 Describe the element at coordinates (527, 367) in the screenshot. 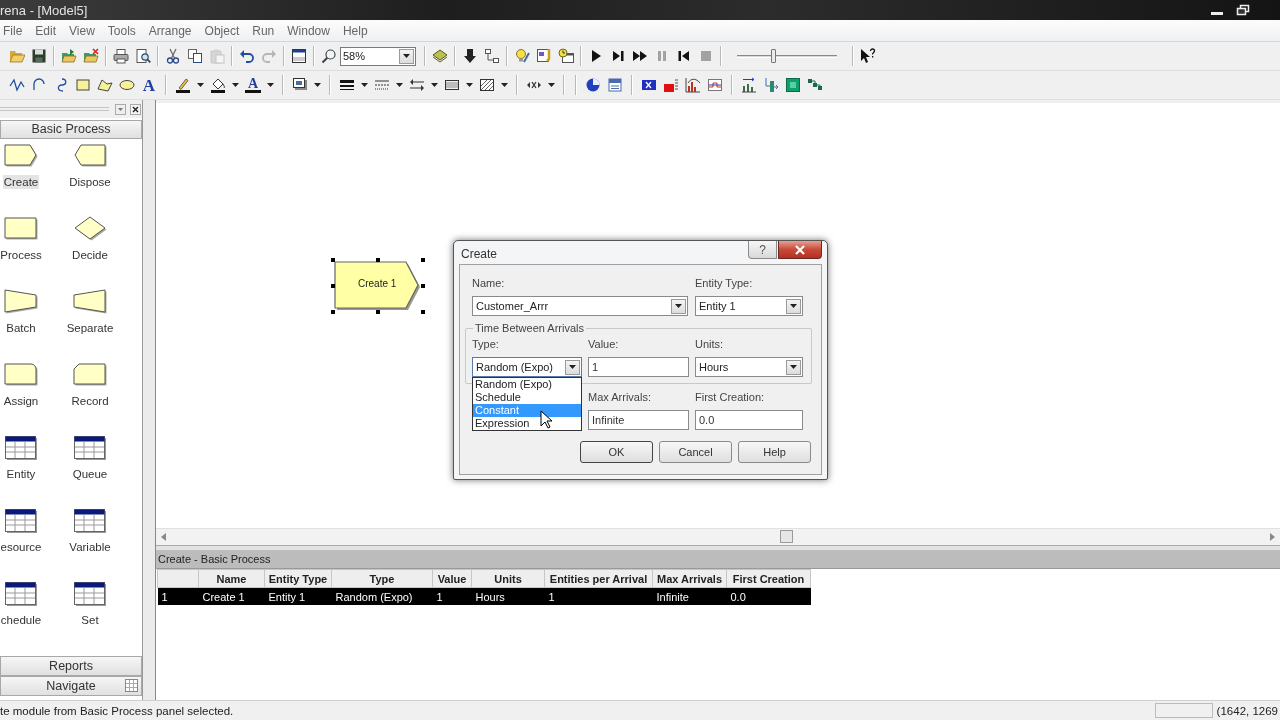

I see `combo-box: Random (Expo)` at that location.